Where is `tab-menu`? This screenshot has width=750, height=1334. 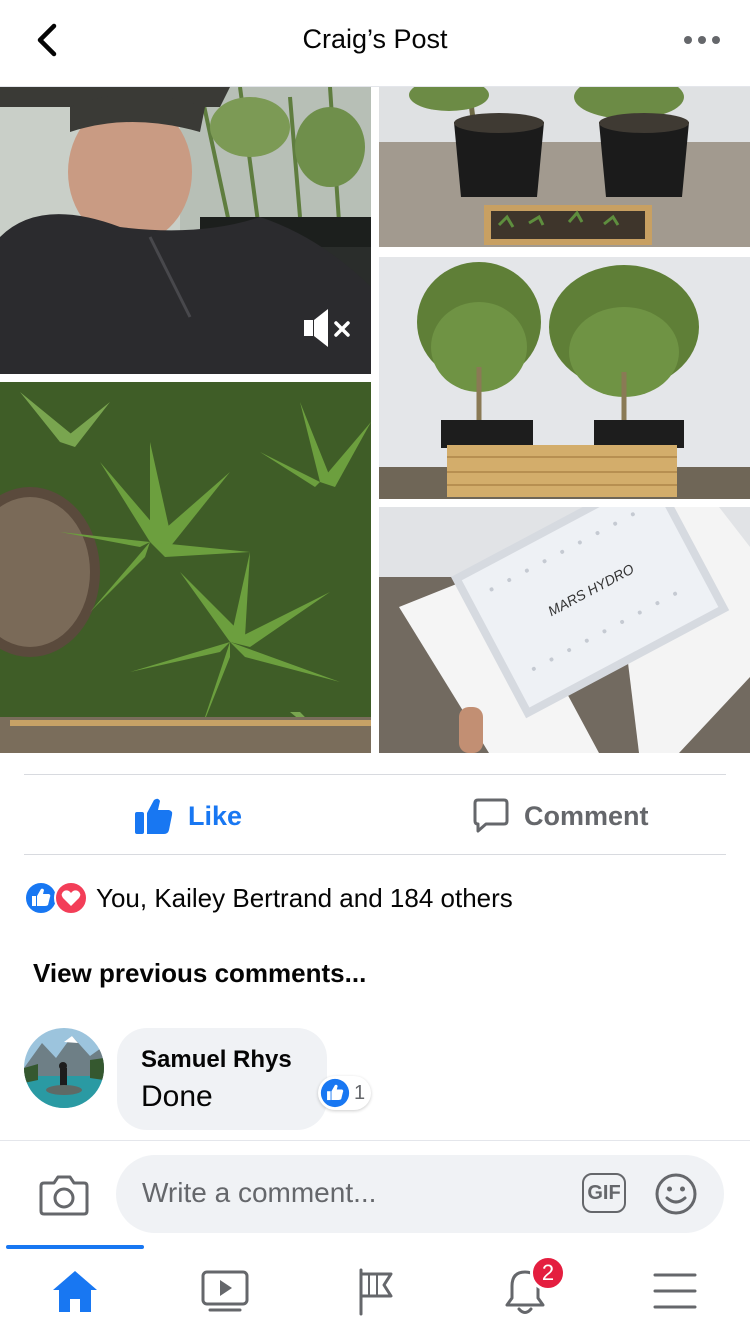
tab-menu is located at coordinates (675, 1291).